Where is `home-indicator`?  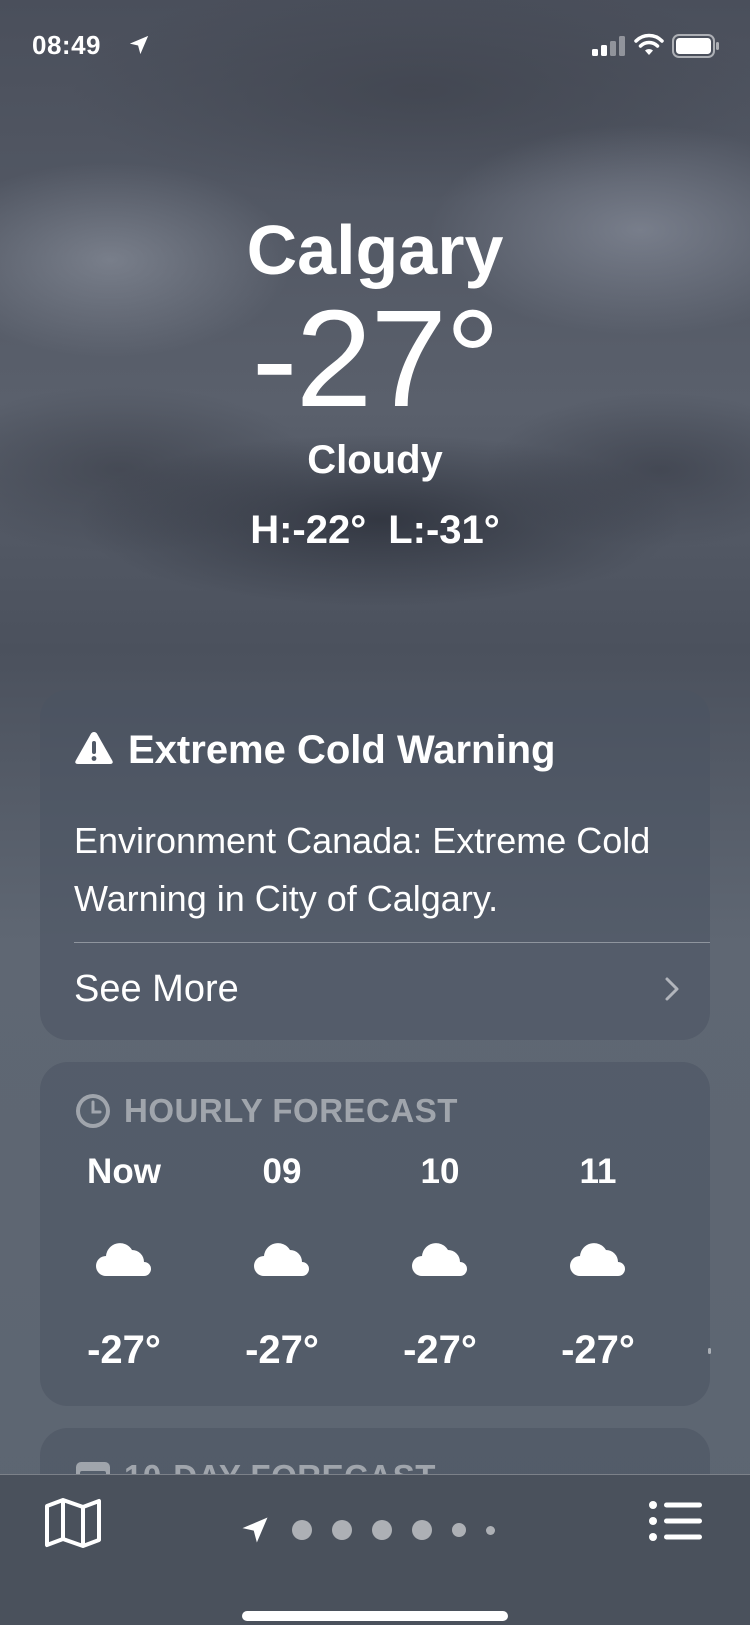 home-indicator is located at coordinates (375, 1616).